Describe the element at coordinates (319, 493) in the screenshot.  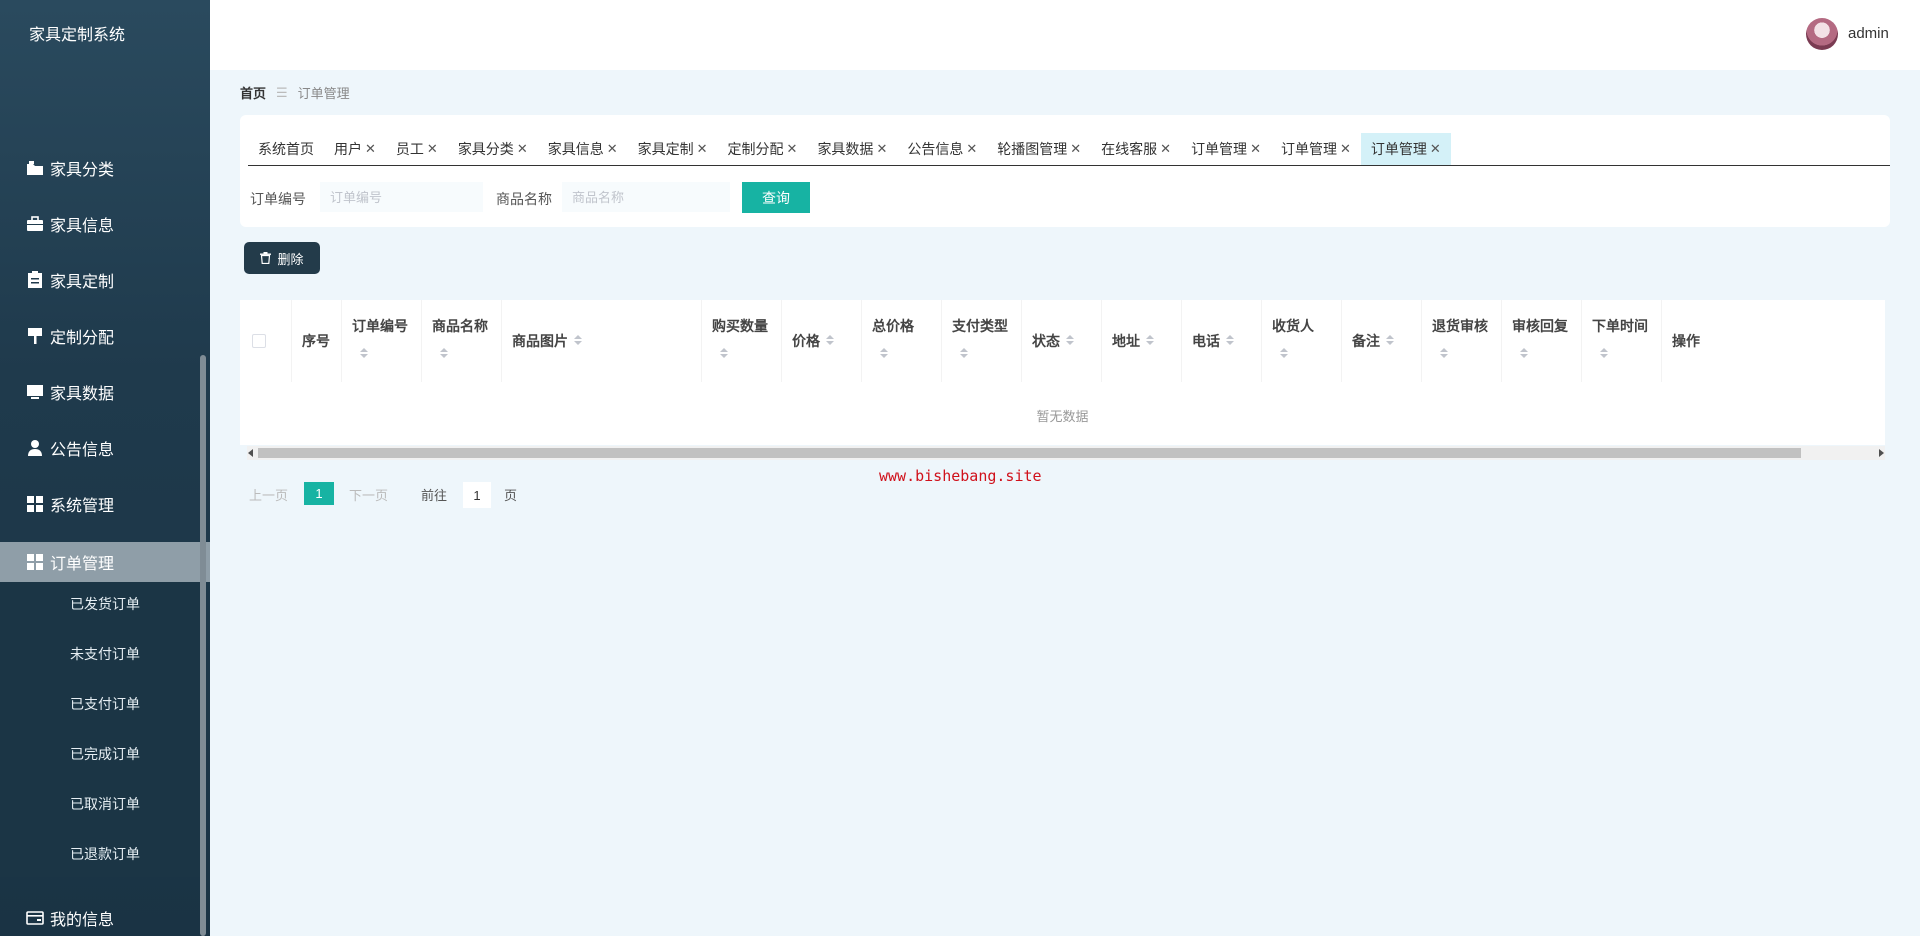
I see `page-number-current: 1` at that location.